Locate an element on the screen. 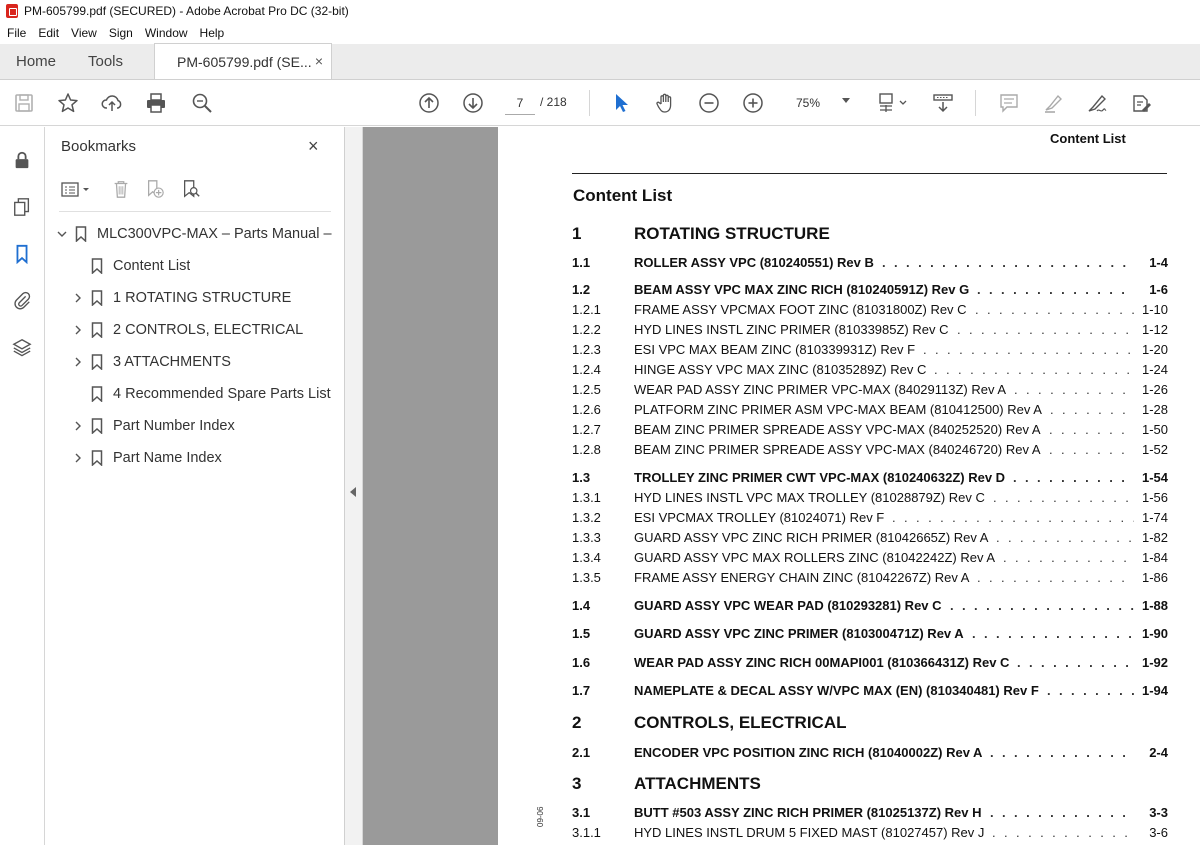  zoom-out-icon is located at coordinates (709, 103).